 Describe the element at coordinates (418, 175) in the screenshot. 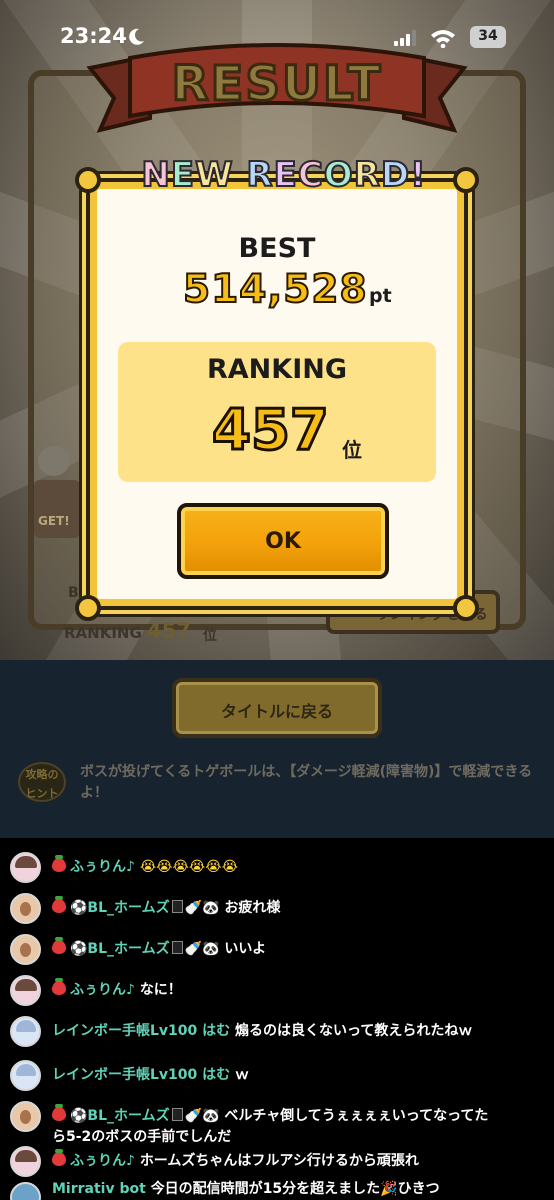

I see `new-record-title-letter: !` at that location.